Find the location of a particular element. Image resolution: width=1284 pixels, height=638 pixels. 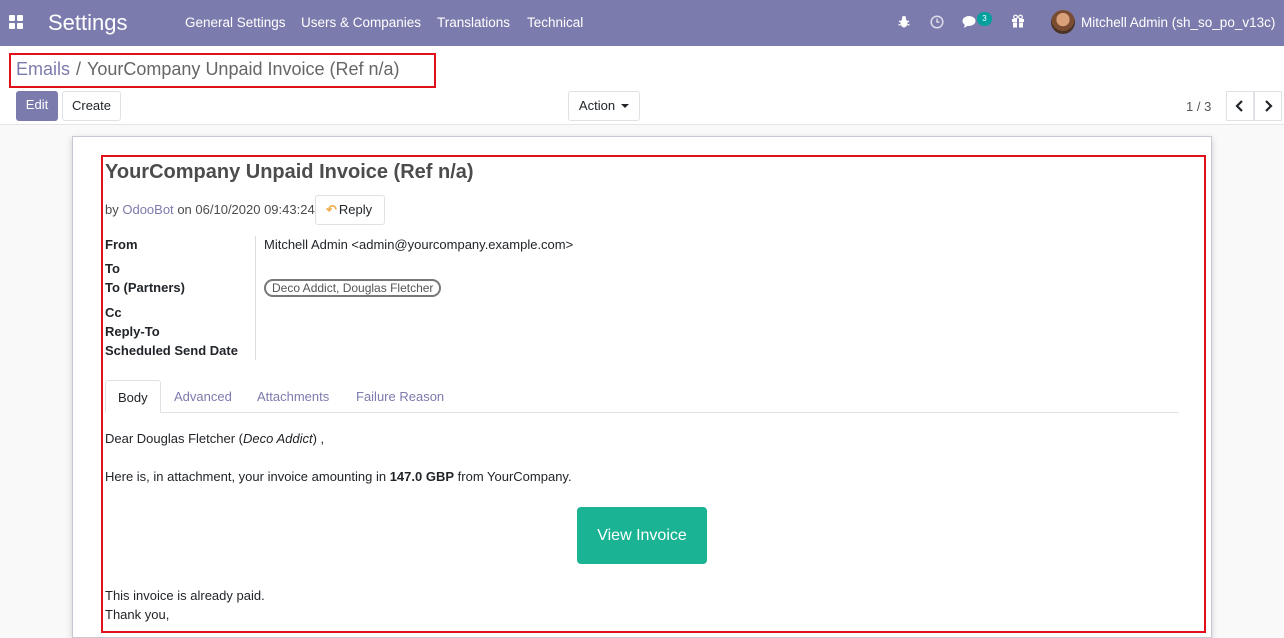

breadcrumb-emails-link: Emails is located at coordinates (43, 69).